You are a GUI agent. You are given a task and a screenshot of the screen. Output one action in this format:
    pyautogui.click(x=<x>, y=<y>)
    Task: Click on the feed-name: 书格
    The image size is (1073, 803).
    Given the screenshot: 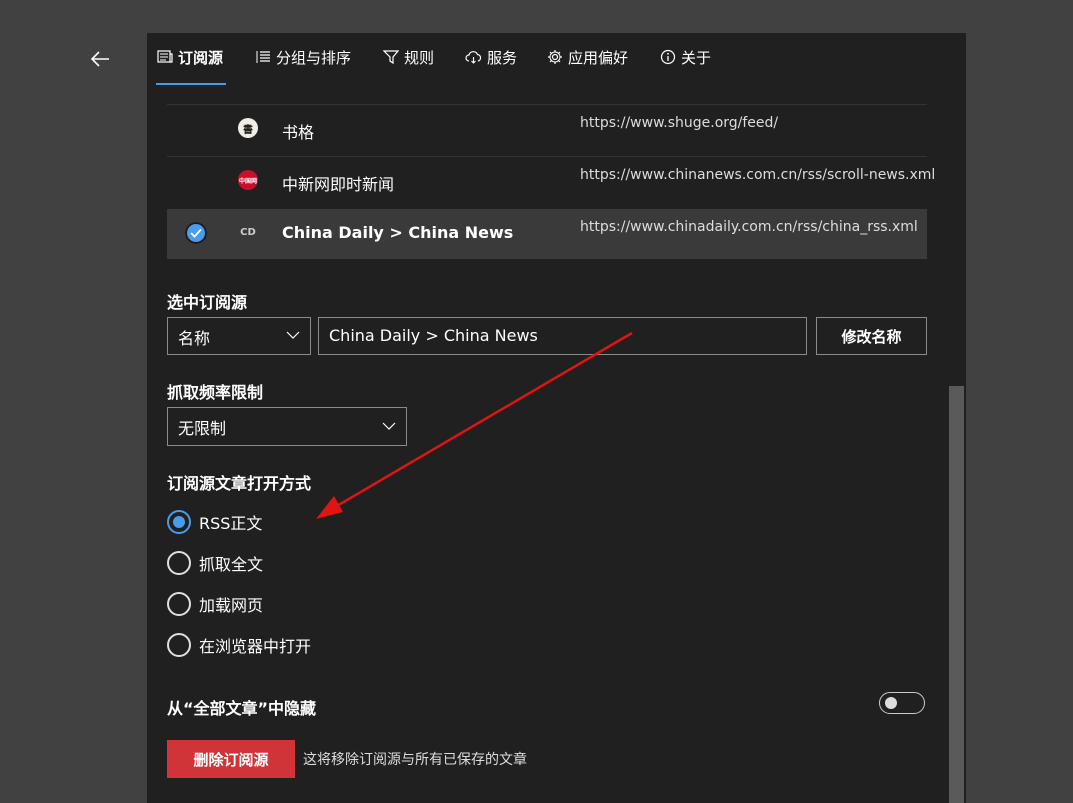 What is the action you would take?
    pyautogui.click(x=298, y=132)
    